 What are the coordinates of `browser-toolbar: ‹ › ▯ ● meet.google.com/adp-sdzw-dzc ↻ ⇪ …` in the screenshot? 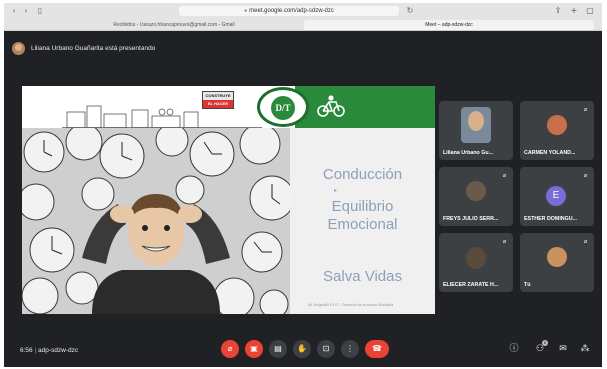 It's located at (303, 11).